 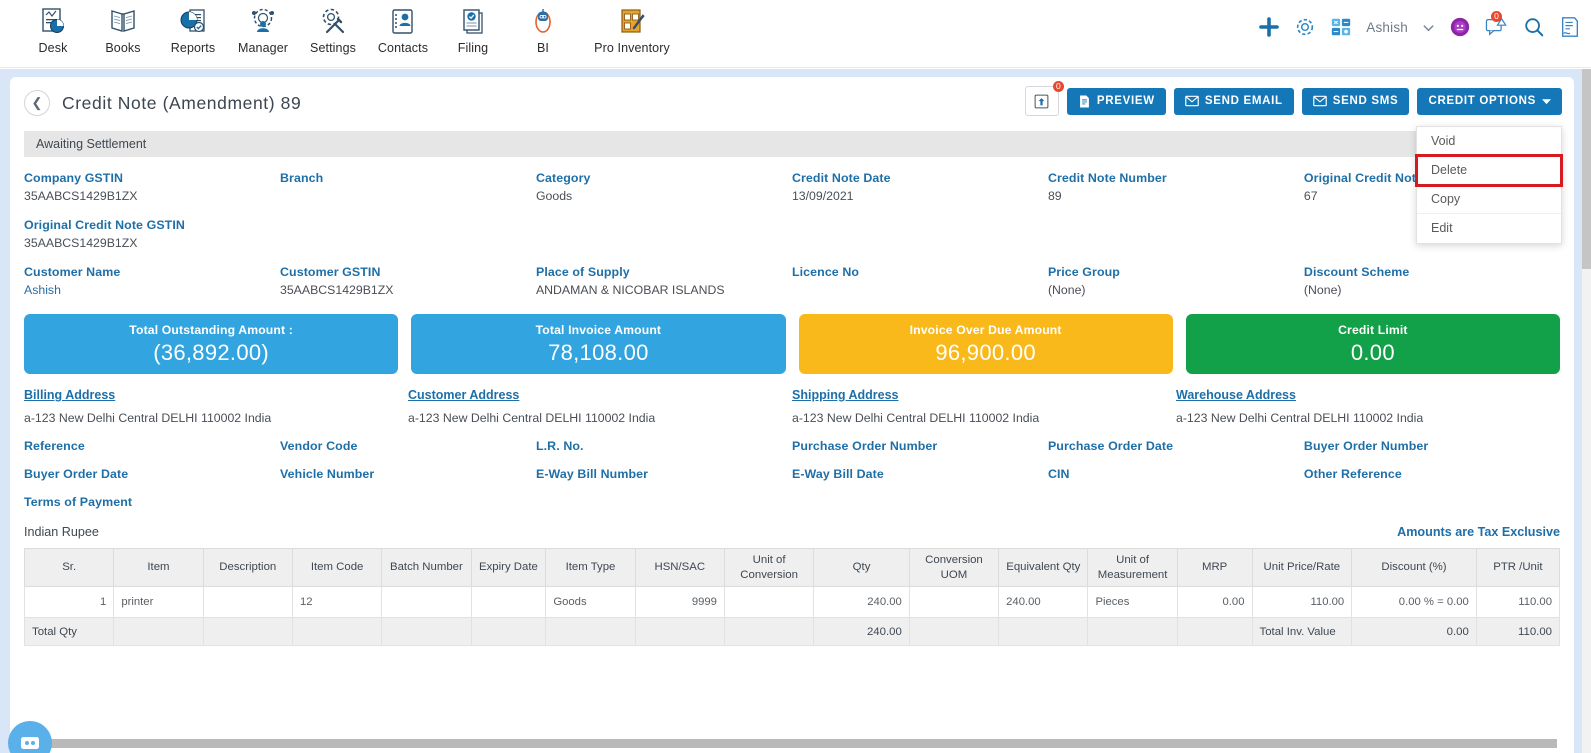 I want to click on nav-item-settings: Settings, so click(x=333, y=28).